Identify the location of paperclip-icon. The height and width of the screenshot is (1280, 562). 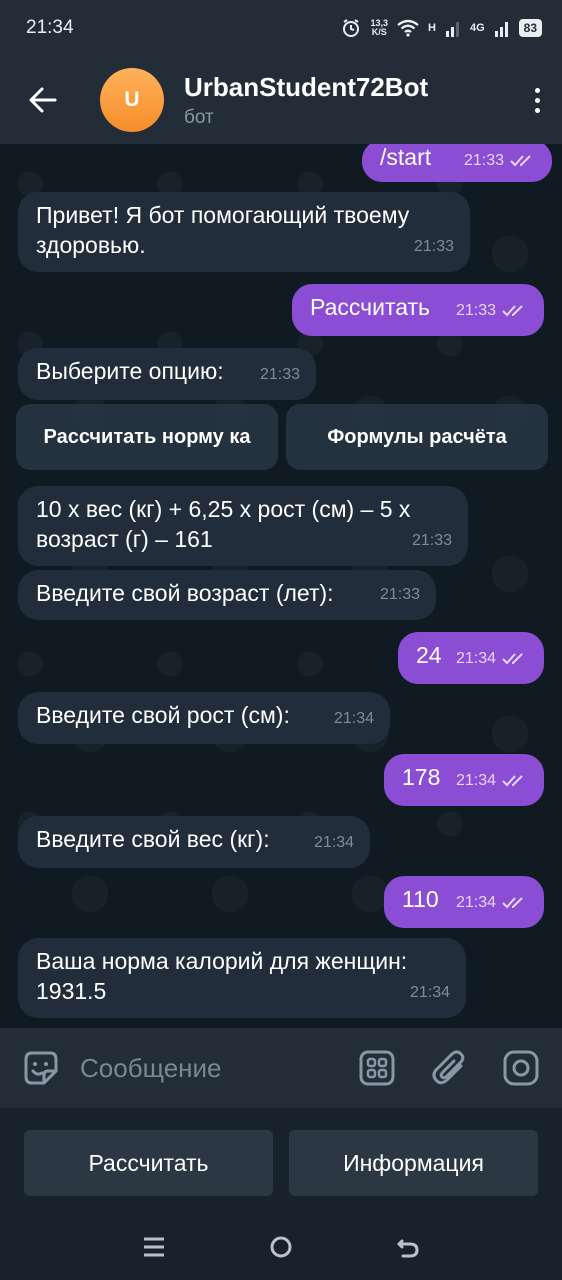
(448, 1067).